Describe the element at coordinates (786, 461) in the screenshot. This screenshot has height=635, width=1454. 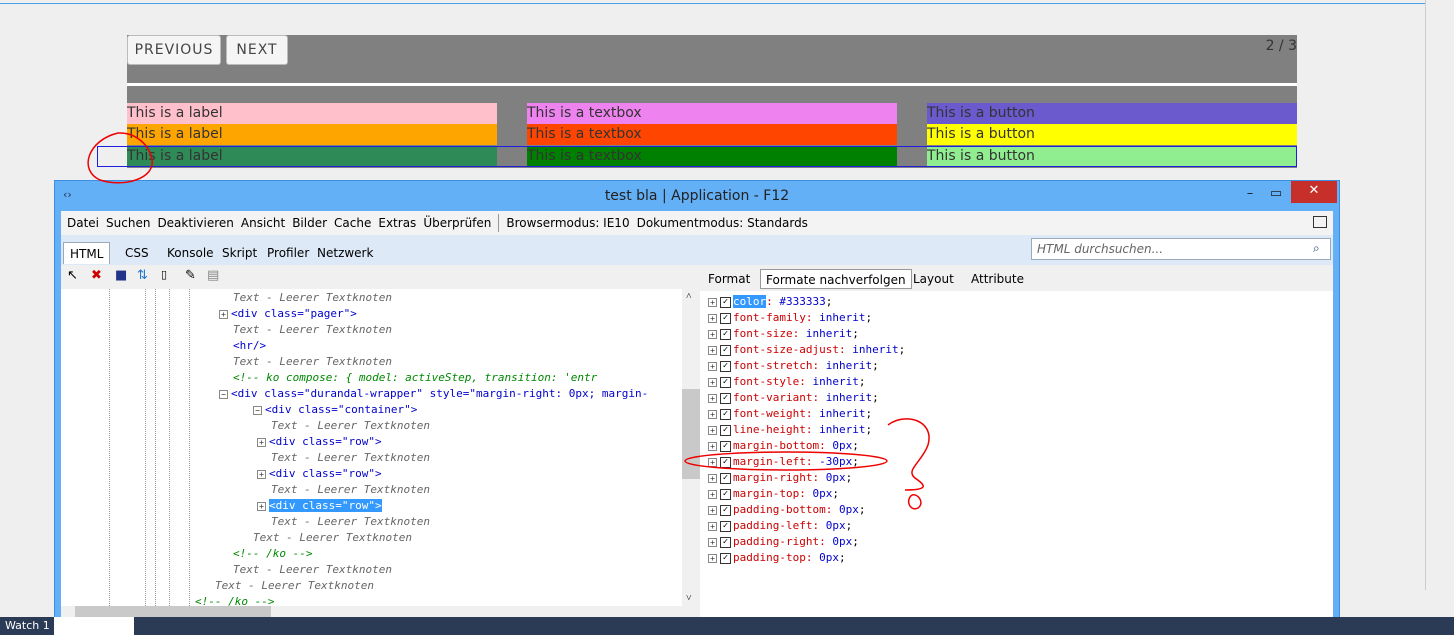
I see `annotation-ellipse` at that location.